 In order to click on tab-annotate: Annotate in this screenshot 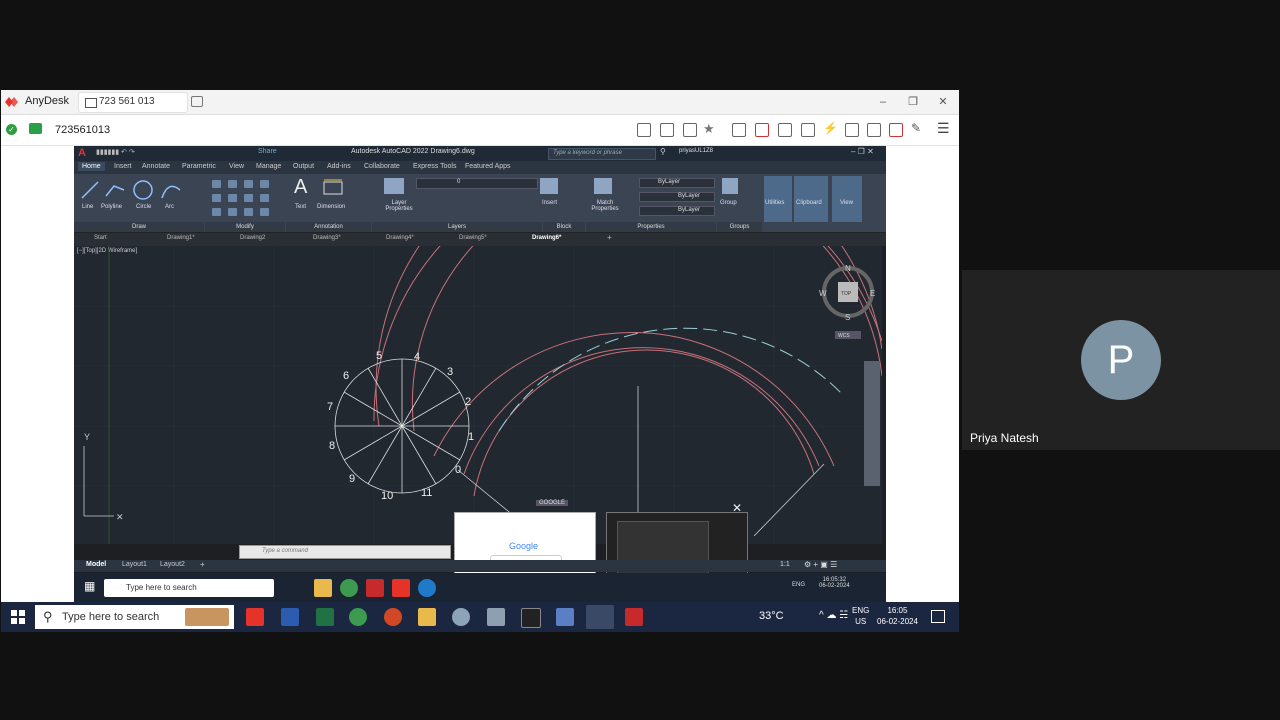, I will do `click(156, 166)`.